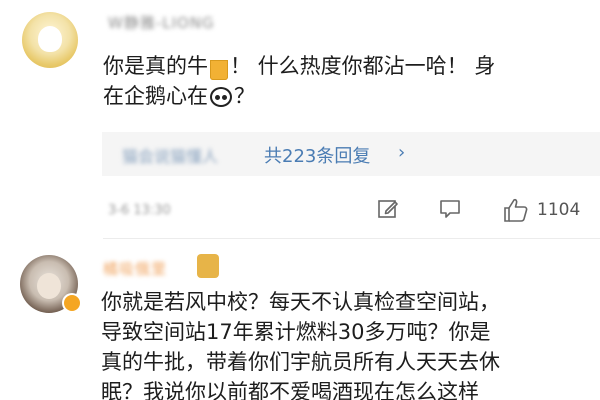 Image resolution: width=600 pixels, height=400 pixels. What do you see at coordinates (170, 156) in the screenshot?
I see `reply-preview: 猫会说猫懂人` at bounding box center [170, 156].